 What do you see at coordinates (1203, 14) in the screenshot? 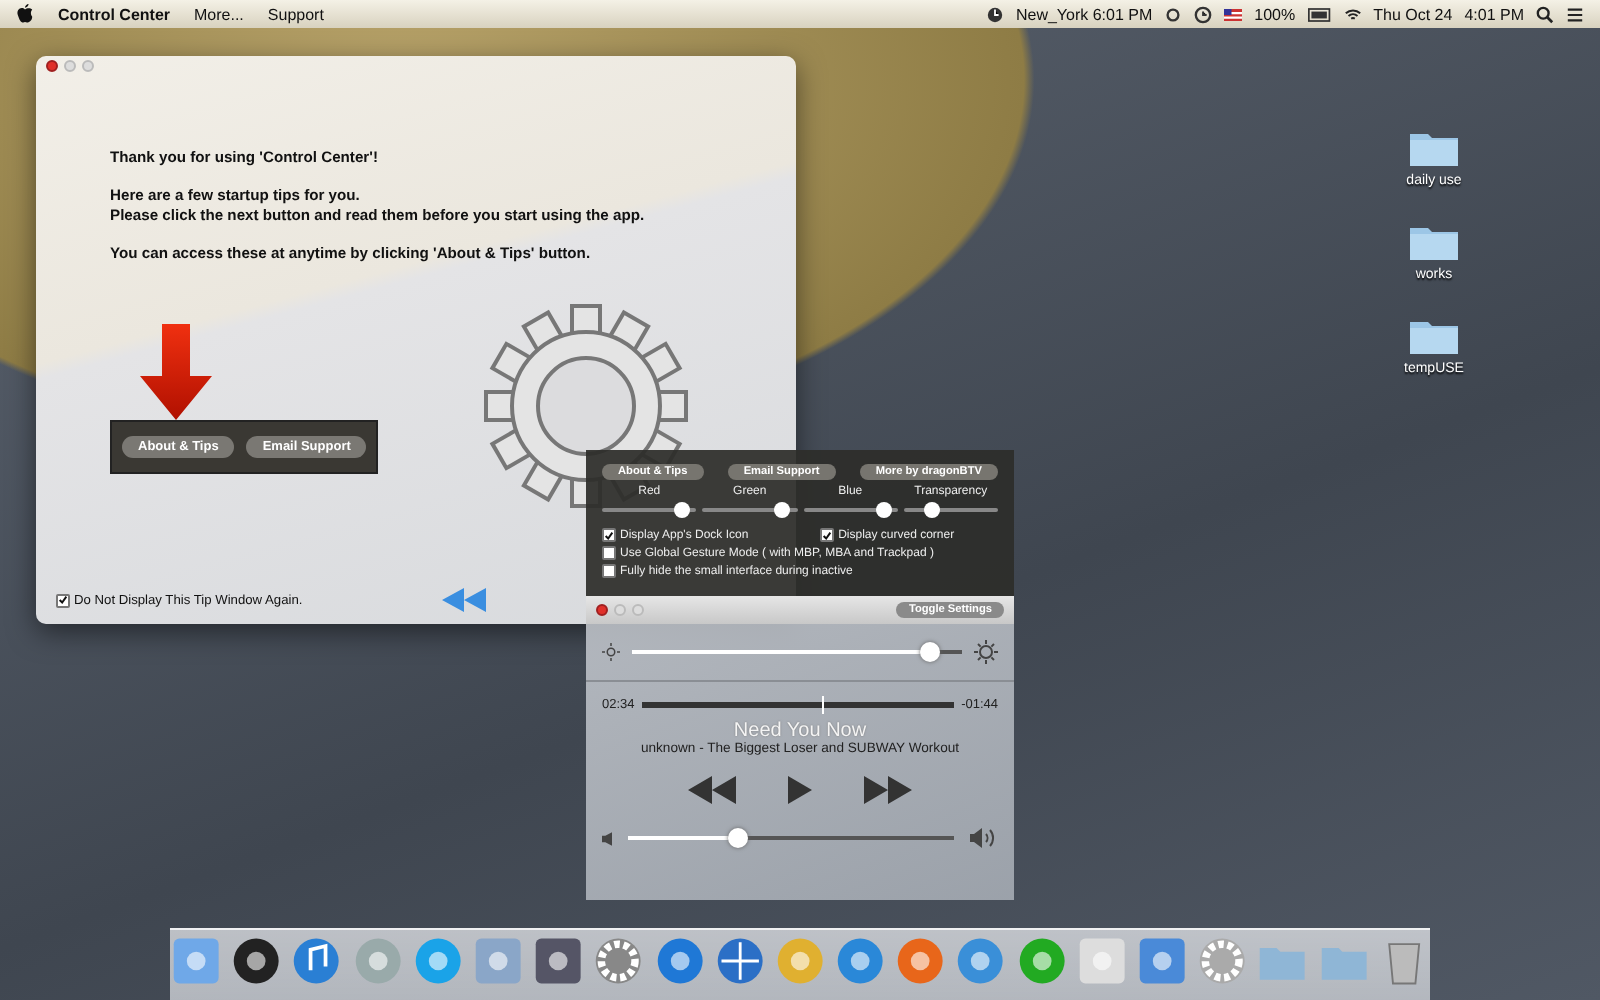
I see `time-machine-icon` at bounding box center [1203, 14].